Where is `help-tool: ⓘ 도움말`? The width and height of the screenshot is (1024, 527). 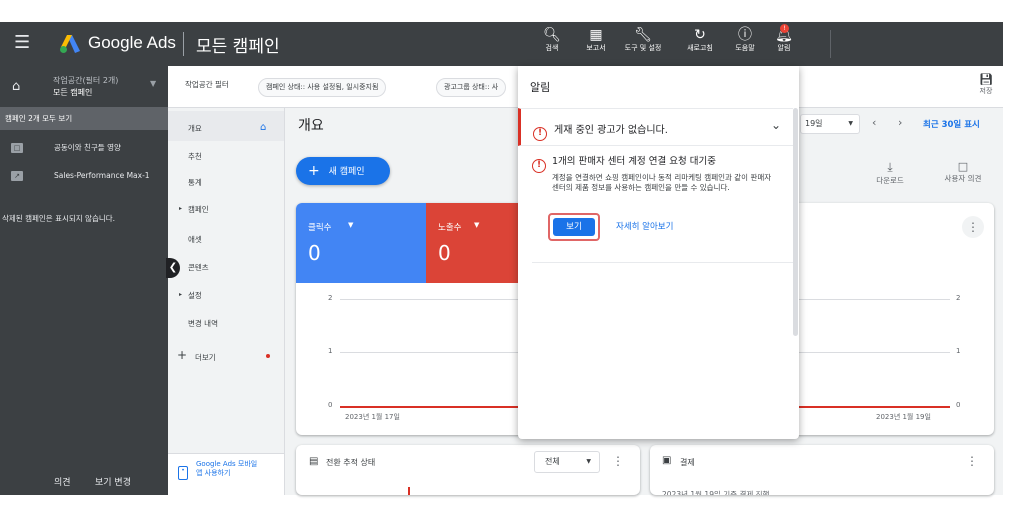
help-tool: ⓘ 도움말 is located at coordinates (745, 39).